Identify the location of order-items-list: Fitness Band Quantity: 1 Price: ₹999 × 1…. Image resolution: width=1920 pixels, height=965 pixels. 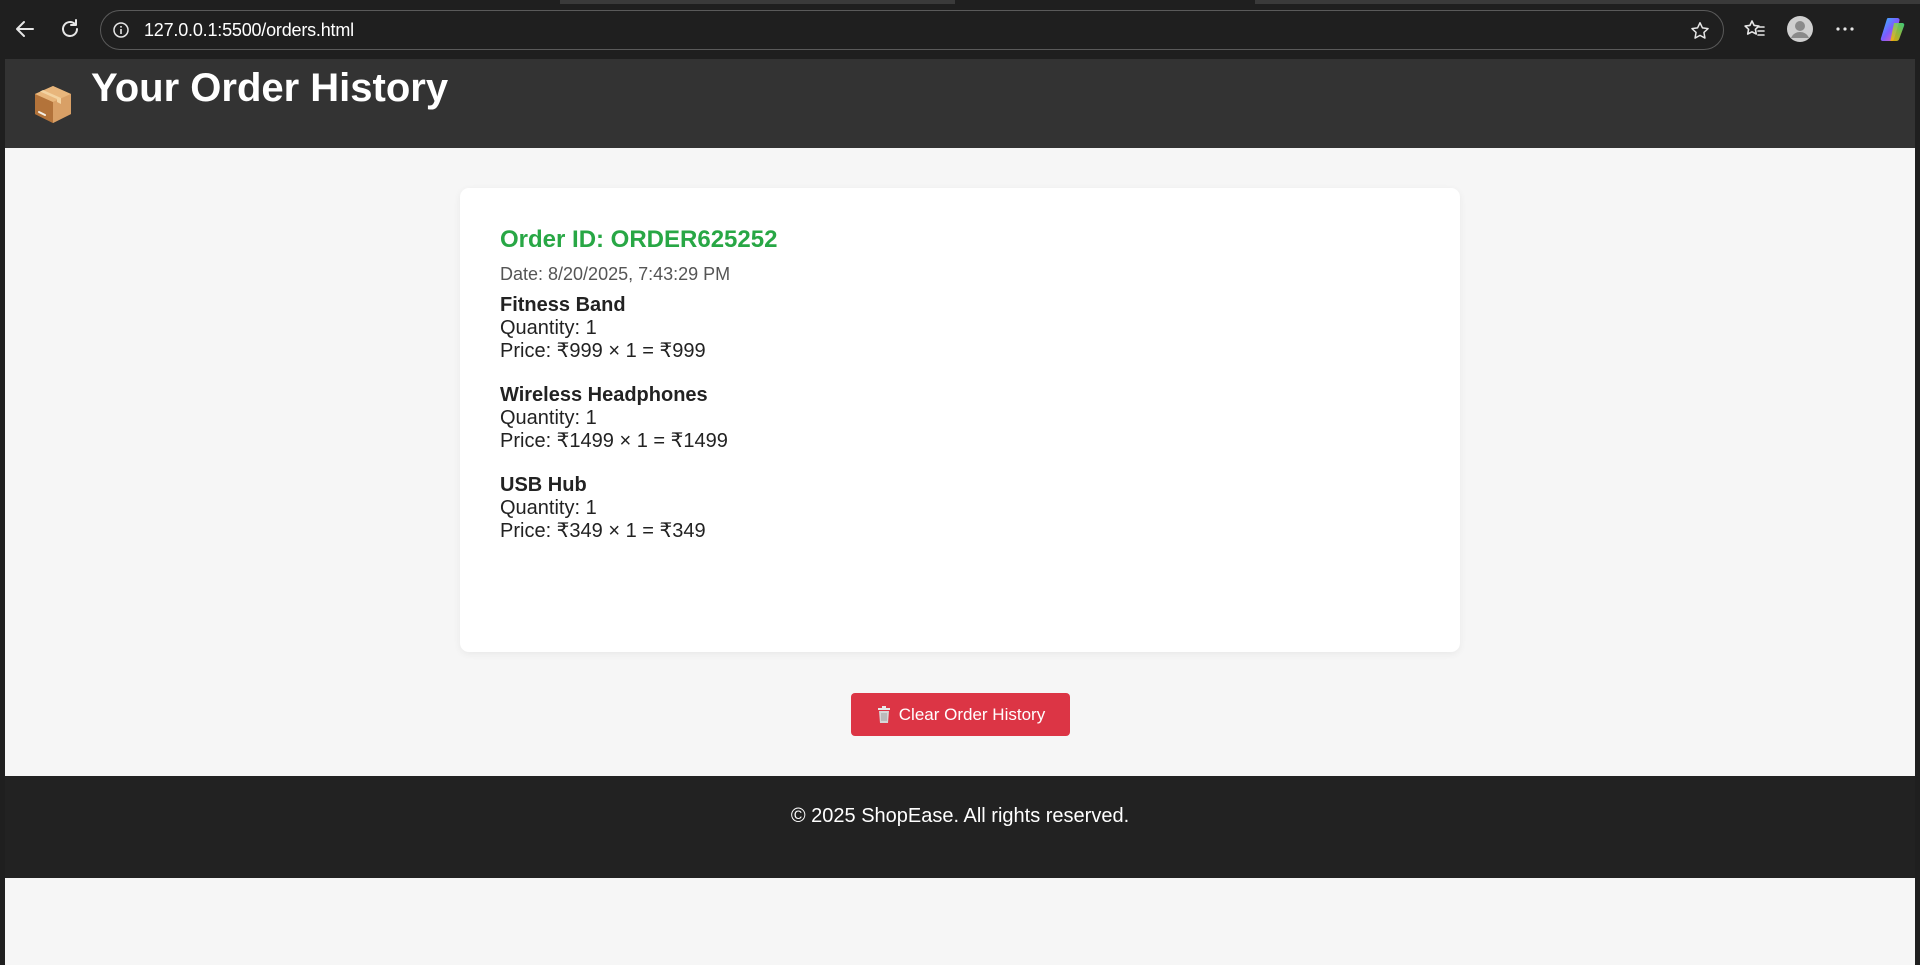
(614, 429).